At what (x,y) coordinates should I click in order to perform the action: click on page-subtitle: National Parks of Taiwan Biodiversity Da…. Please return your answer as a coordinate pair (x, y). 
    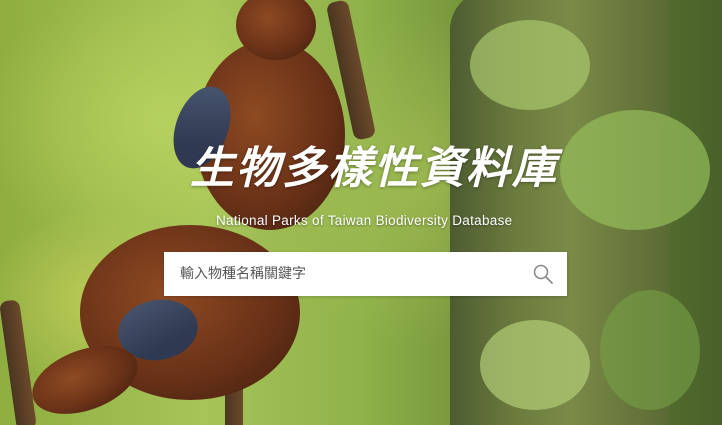
    Looking at the image, I should click on (364, 220).